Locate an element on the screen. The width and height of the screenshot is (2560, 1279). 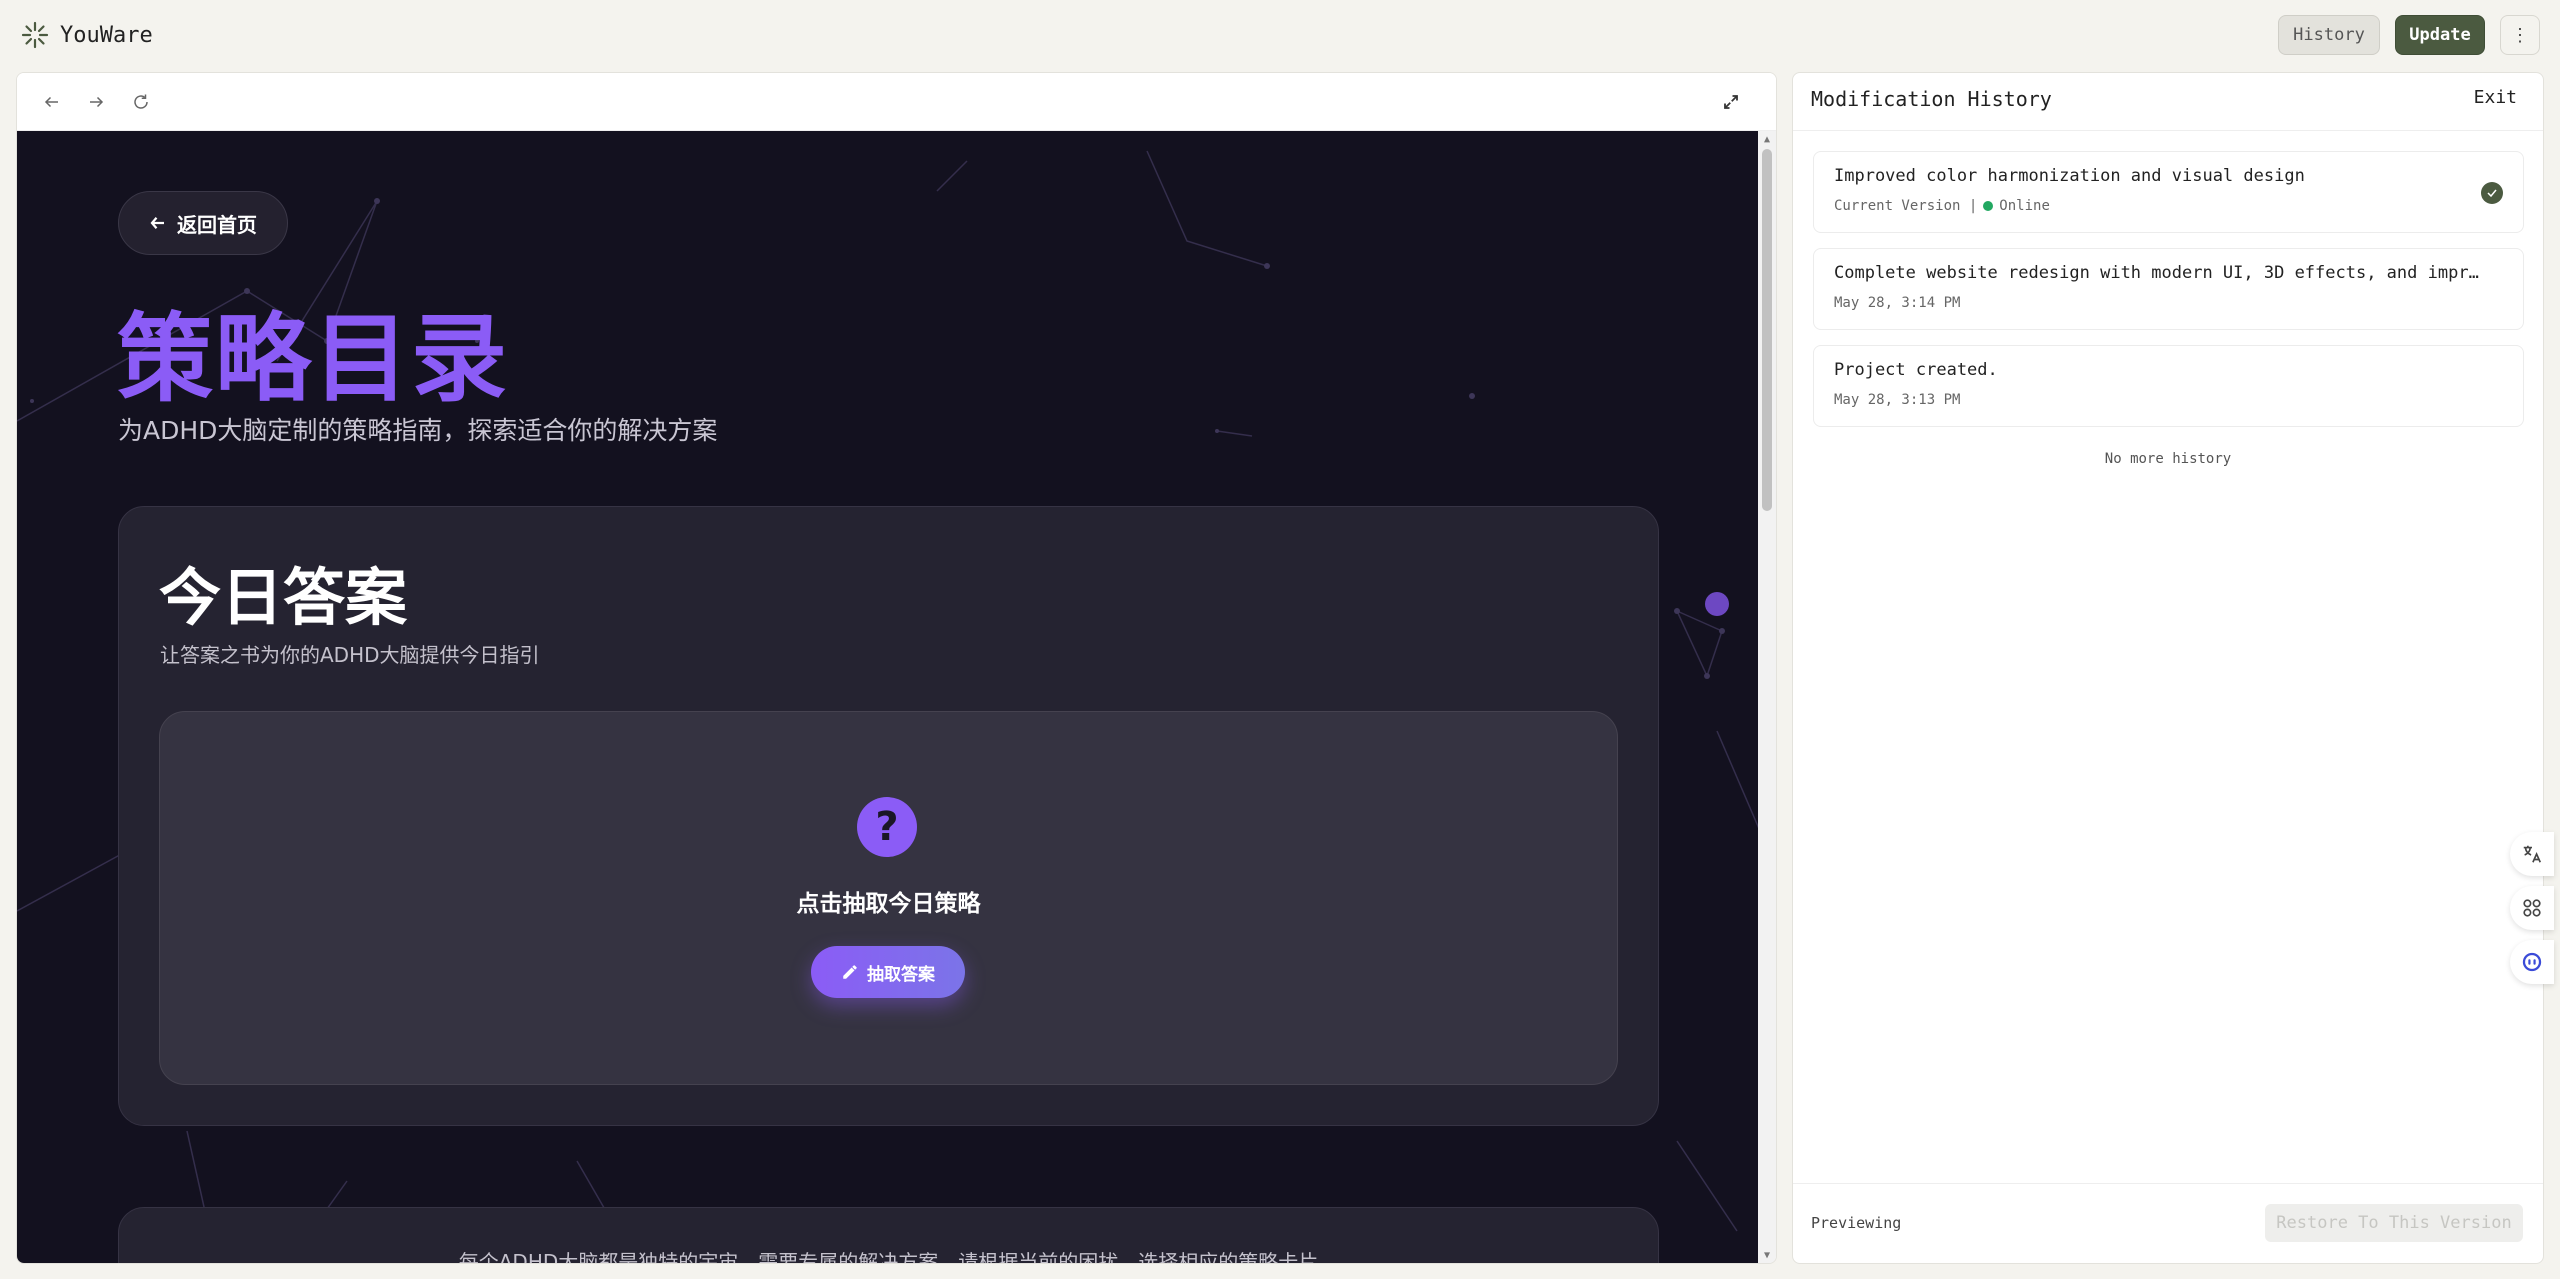
more-options-button: ⋮ is located at coordinates (2520, 35).